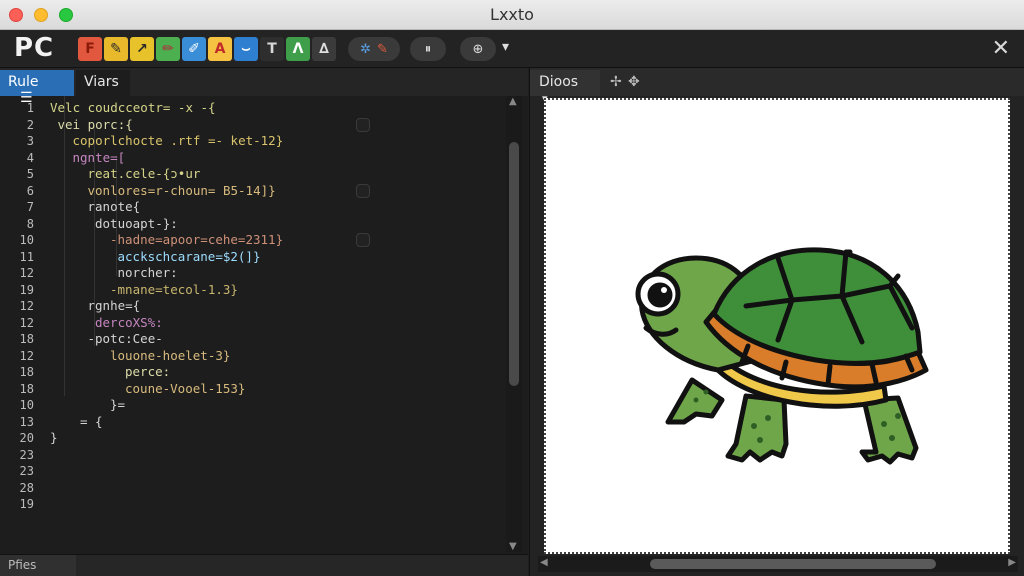 The height and width of the screenshot is (576, 1024). Describe the element at coordinates (182, 191) in the screenshot. I see `code-line: vonlores=r-choun= B5-14]}` at that location.